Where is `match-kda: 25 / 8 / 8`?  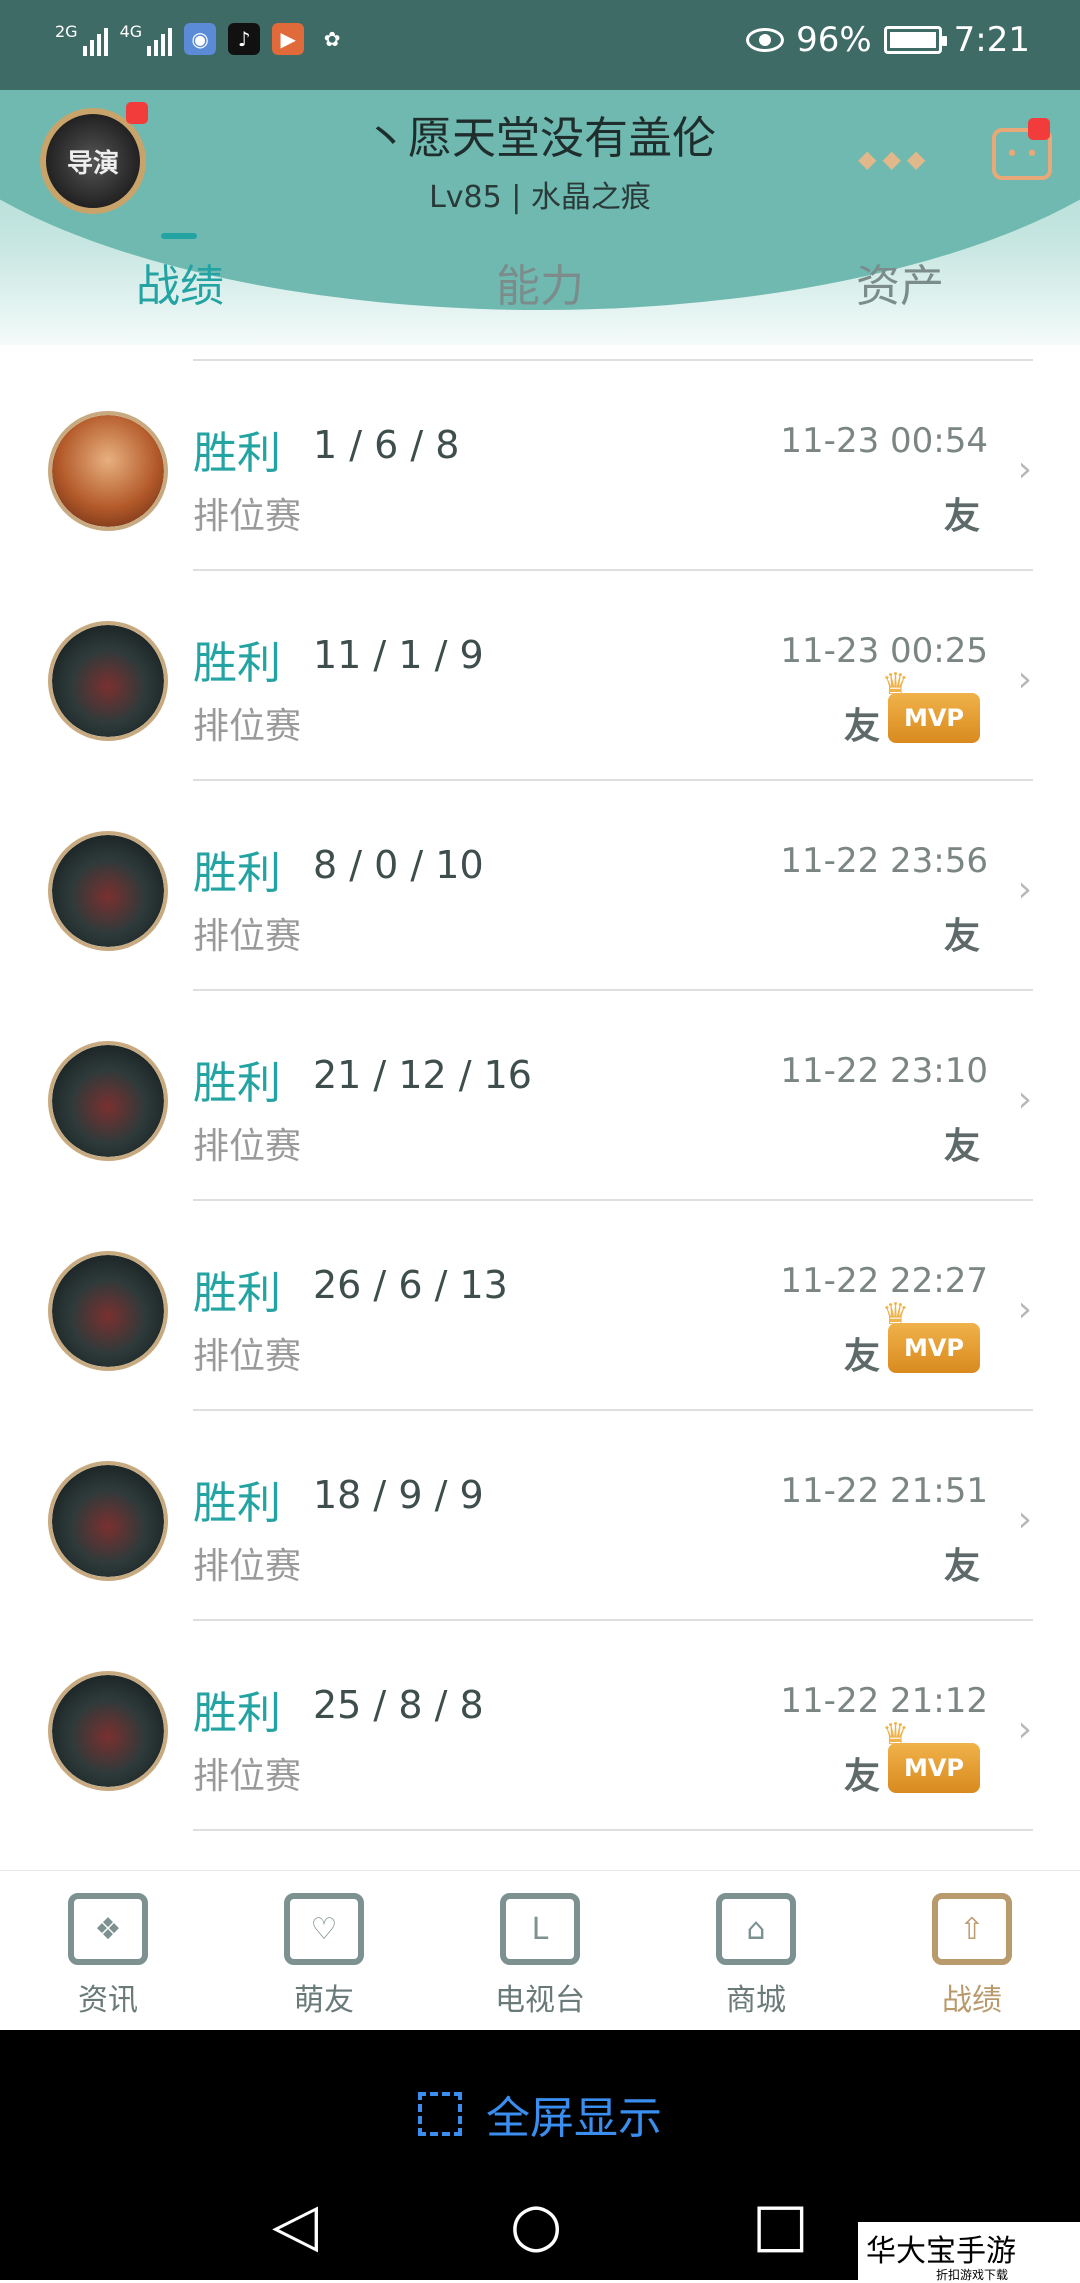
match-kda: 25 / 8 / 8 is located at coordinates (398, 1705).